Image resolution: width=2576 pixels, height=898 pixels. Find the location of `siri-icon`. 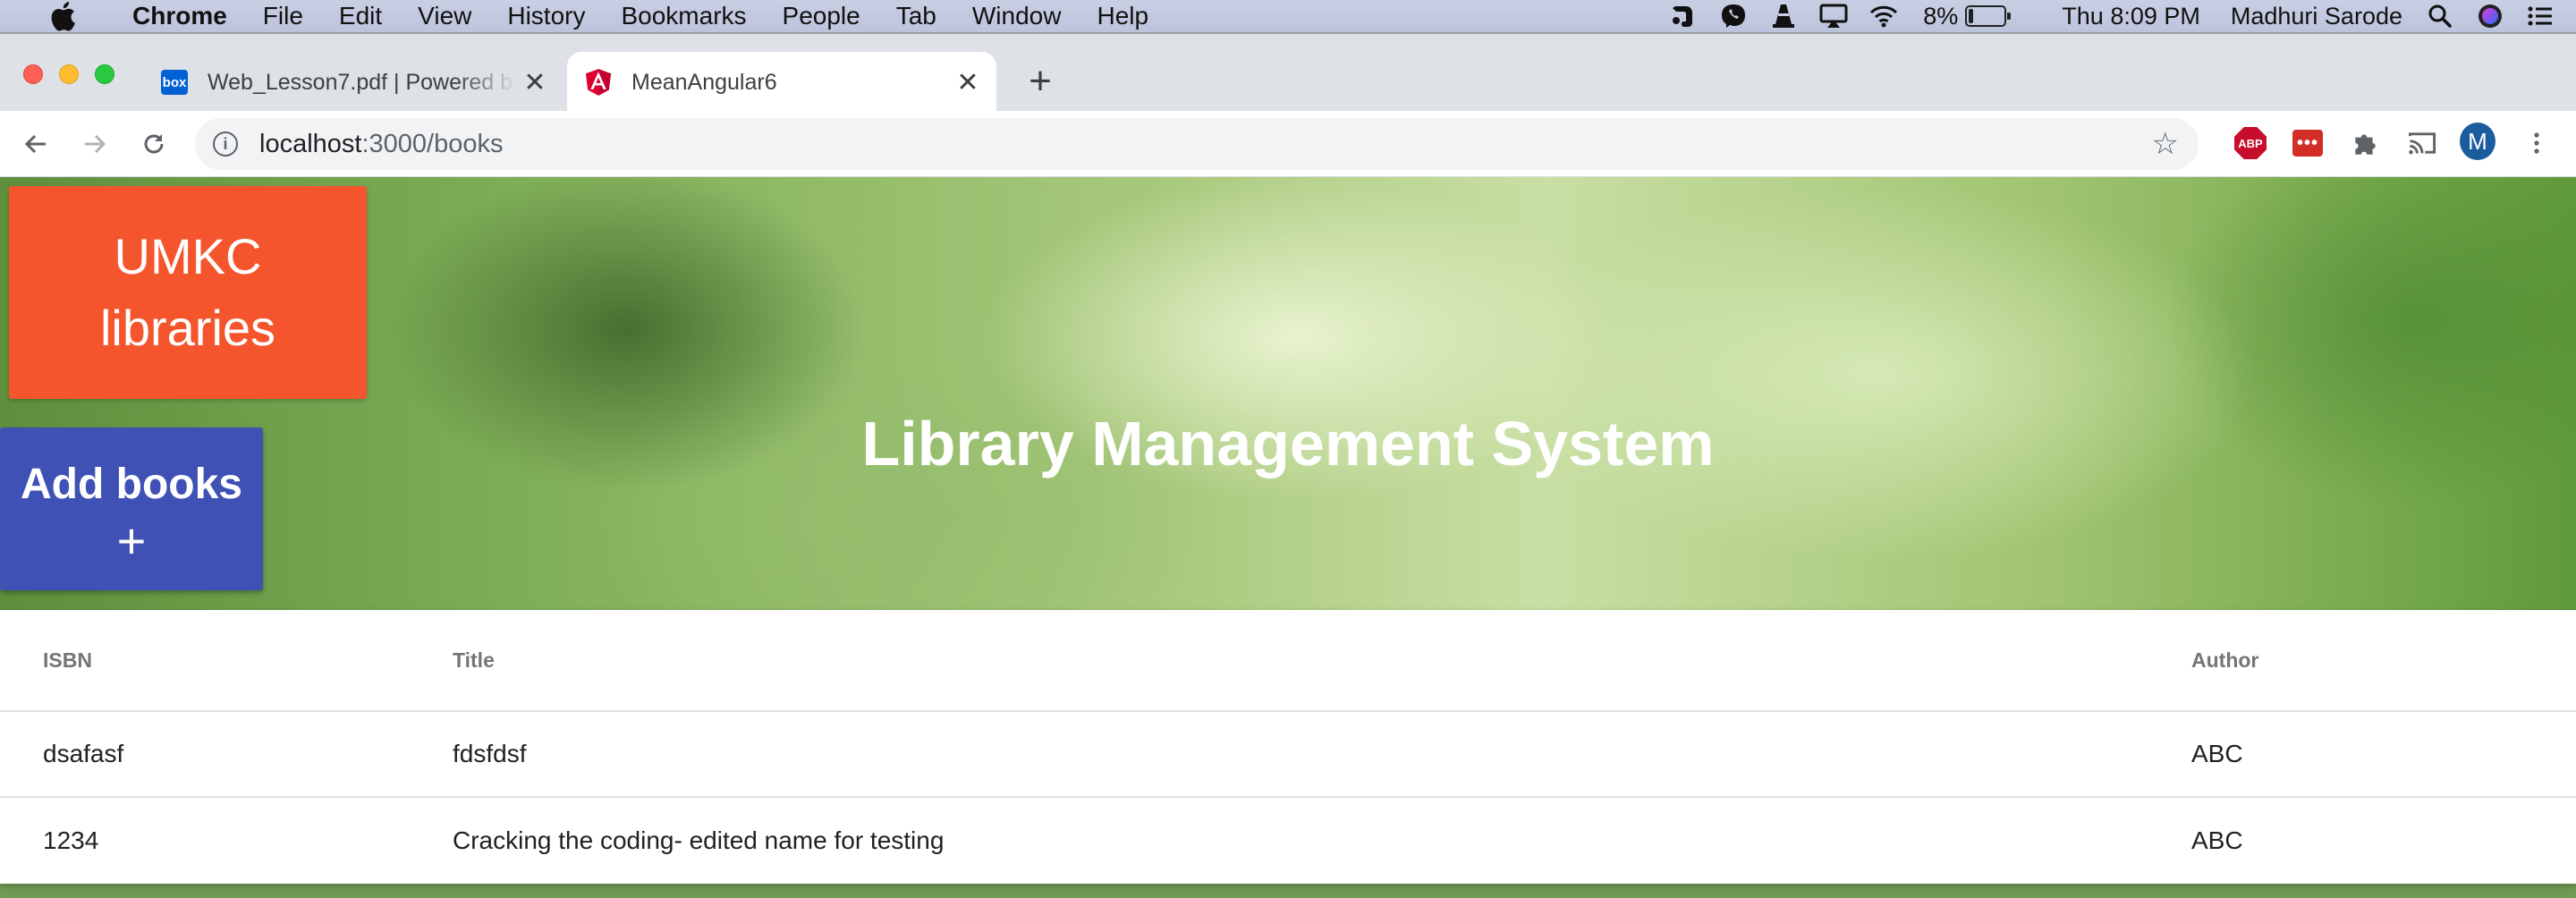

siri-icon is located at coordinates (2490, 16).